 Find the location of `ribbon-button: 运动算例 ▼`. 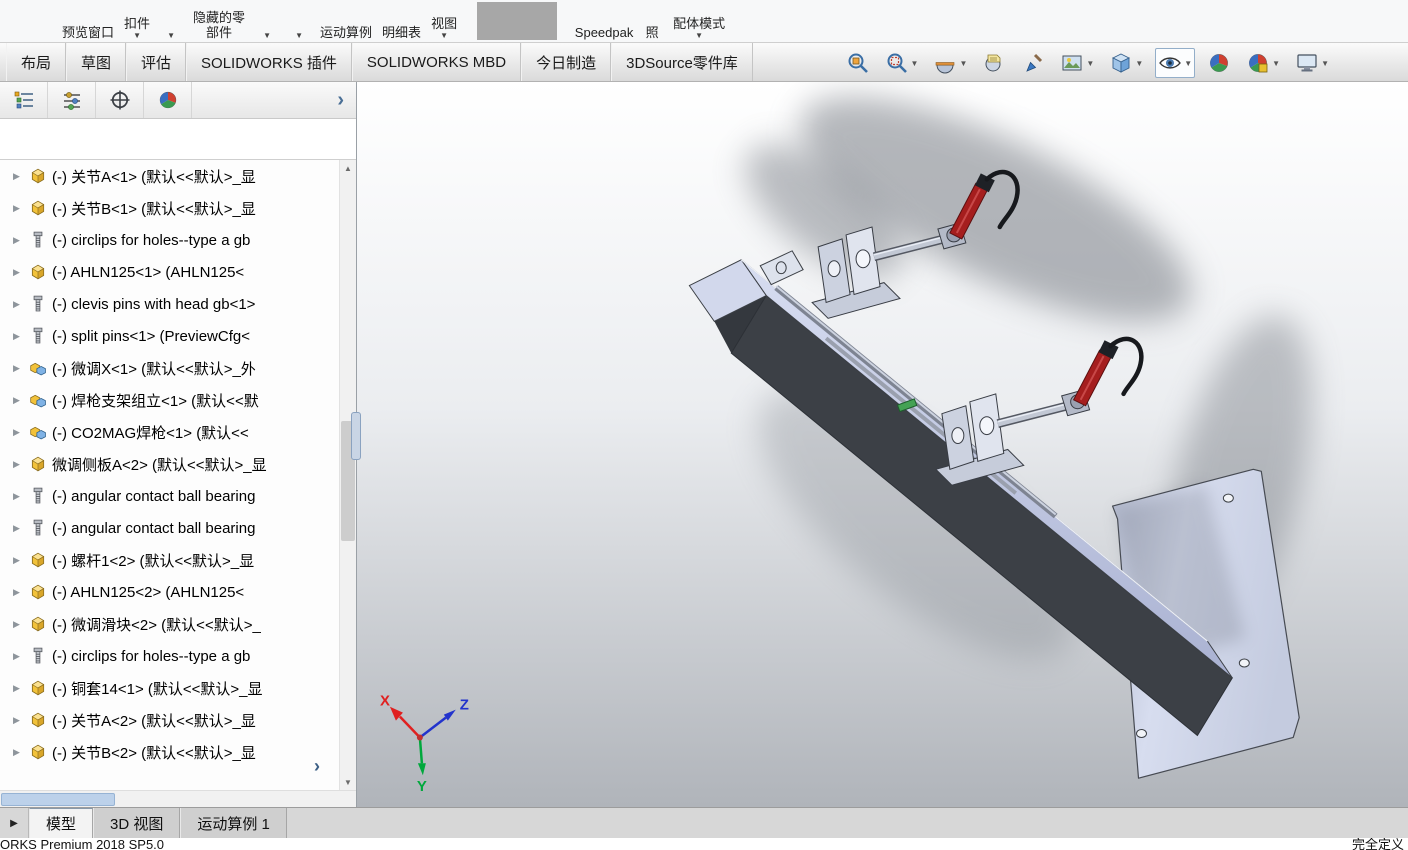

ribbon-button: 运动算例 ▼ is located at coordinates (346, 32).